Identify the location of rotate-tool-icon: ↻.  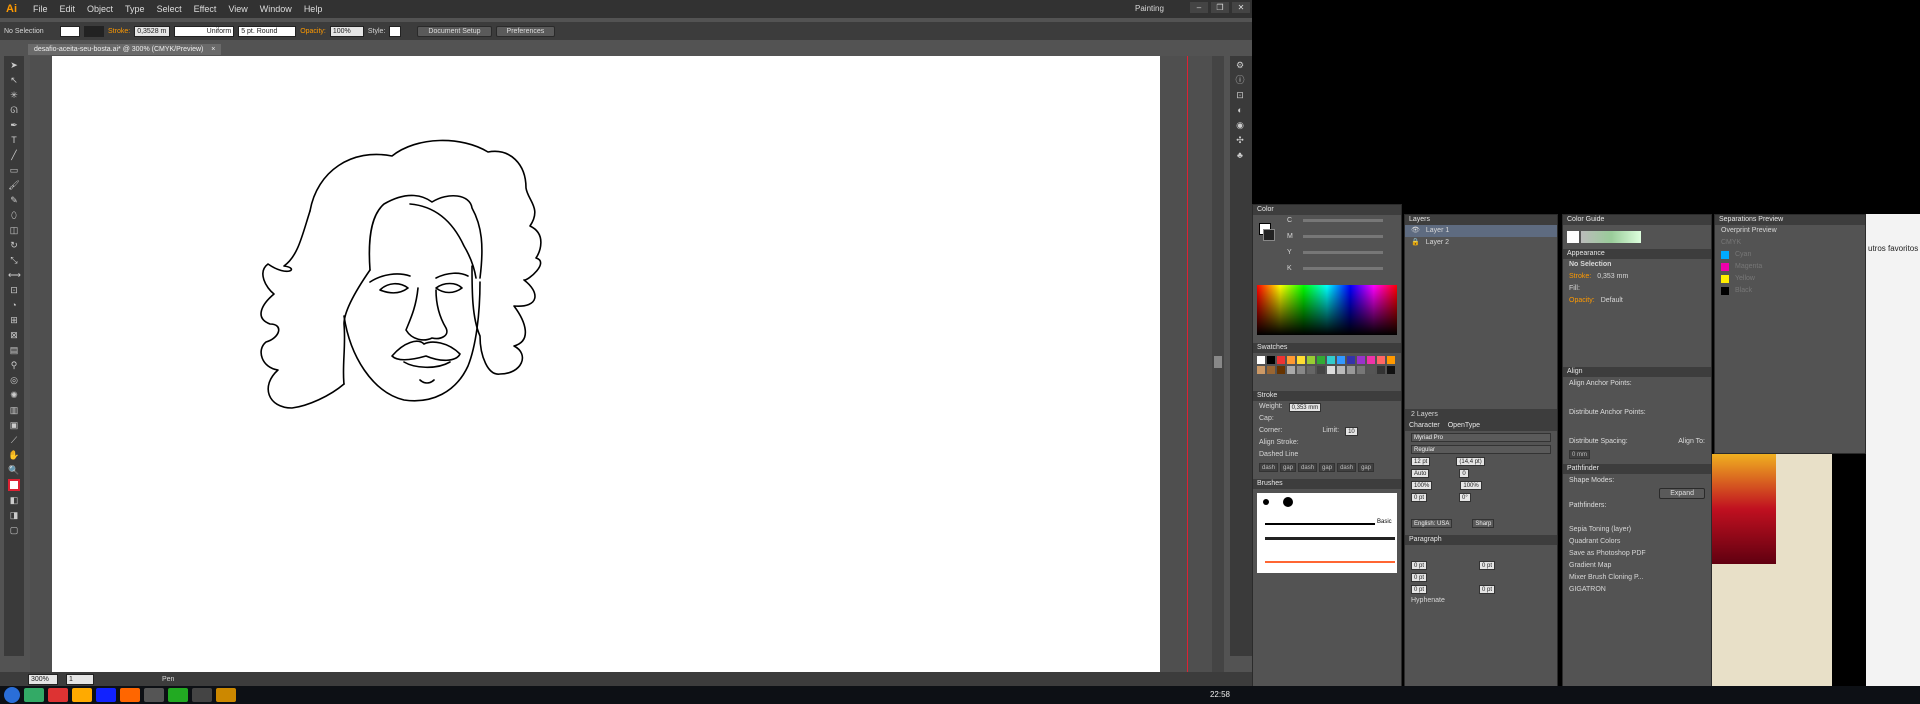
(14, 245).